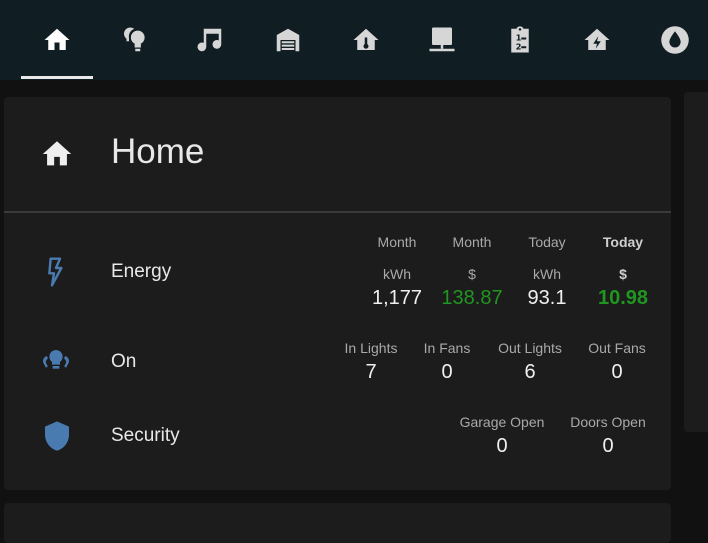 The image size is (708, 543). What do you see at coordinates (608, 422) in the screenshot?
I see `attr-header: Doors Open` at bounding box center [608, 422].